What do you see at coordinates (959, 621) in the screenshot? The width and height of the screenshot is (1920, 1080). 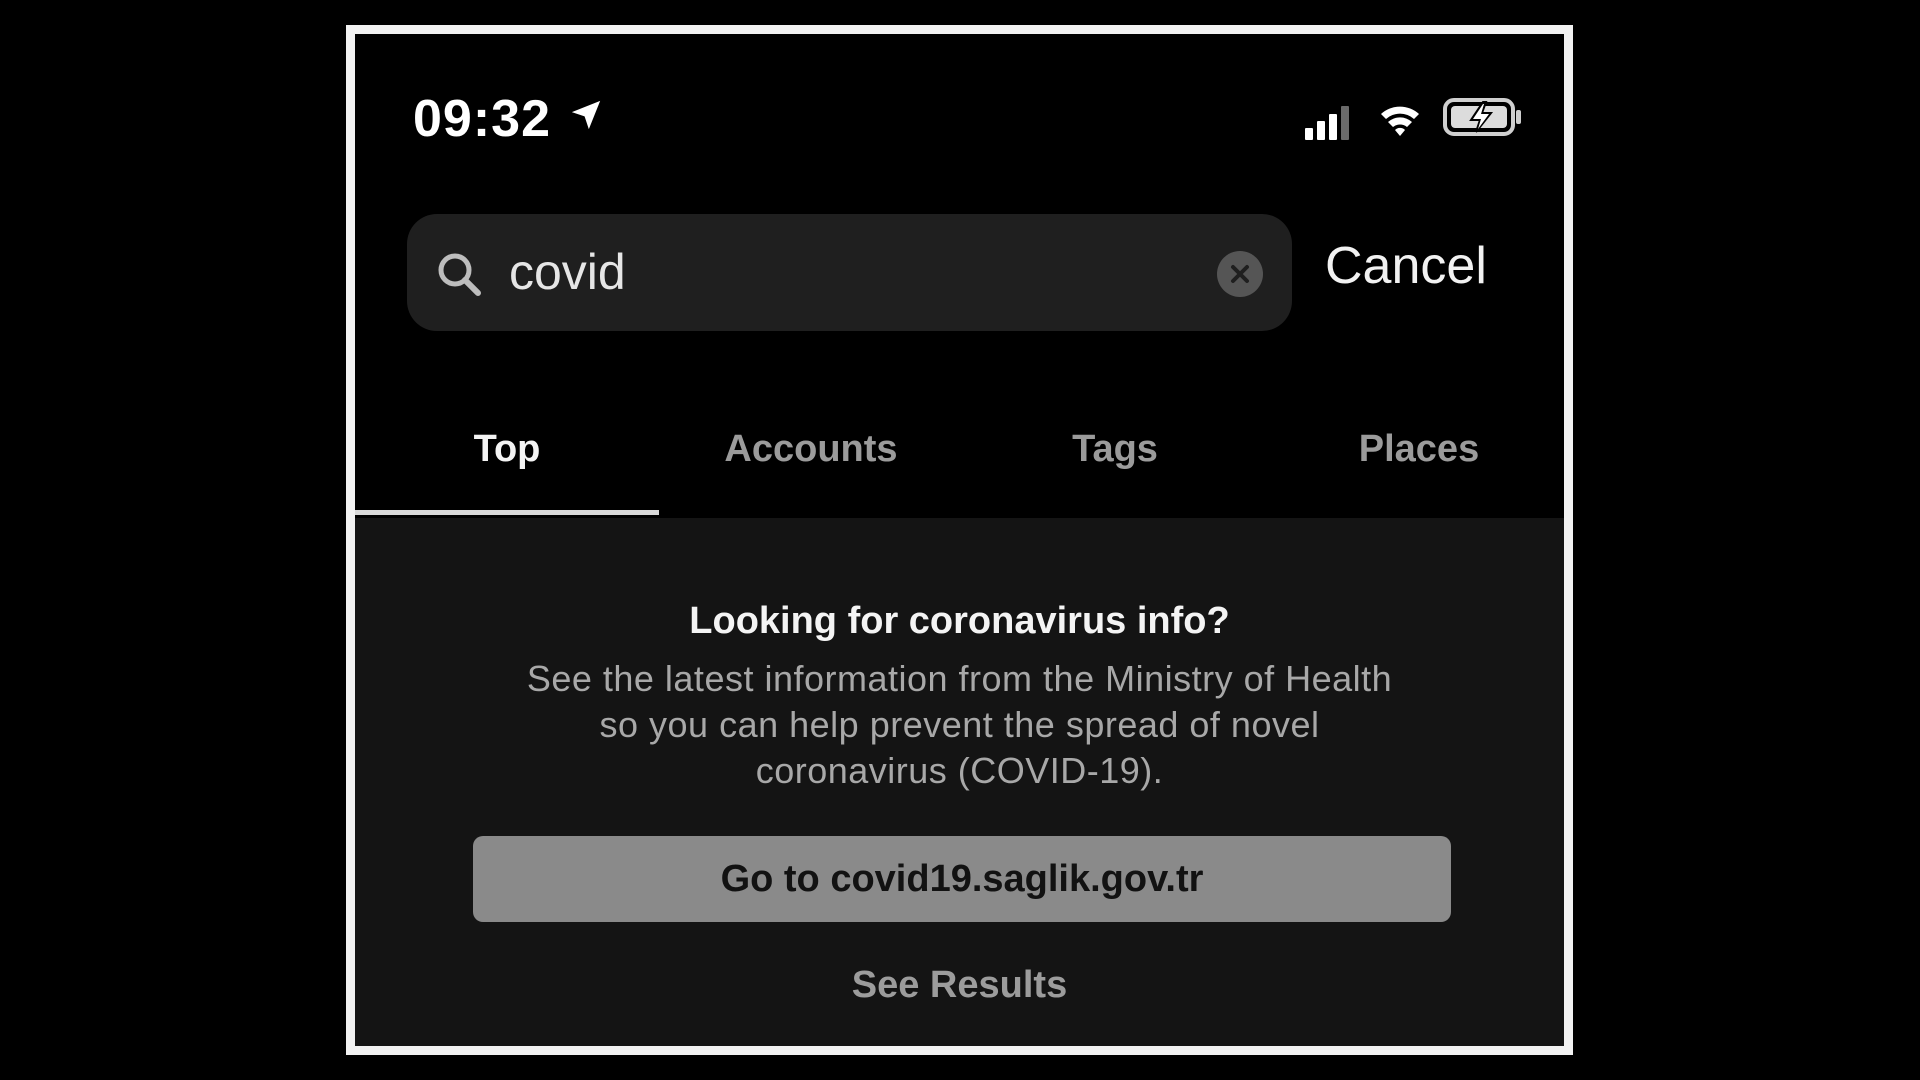 I see `notice-title: Looking for coronavirus info?` at bounding box center [959, 621].